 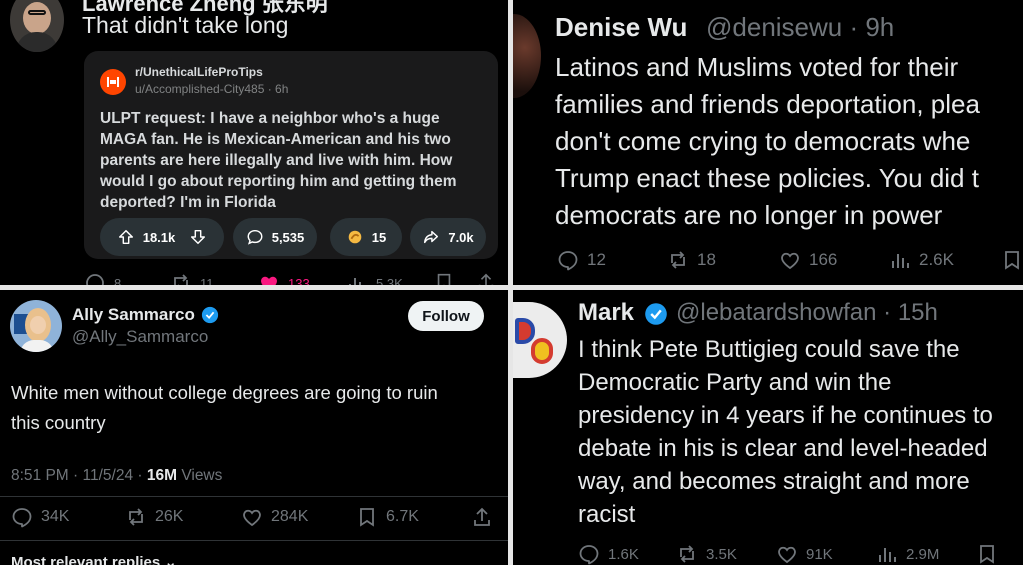 What do you see at coordinates (387, 517) in the screenshot?
I see `bookmark-stat: 6.7K` at bounding box center [387, 517].